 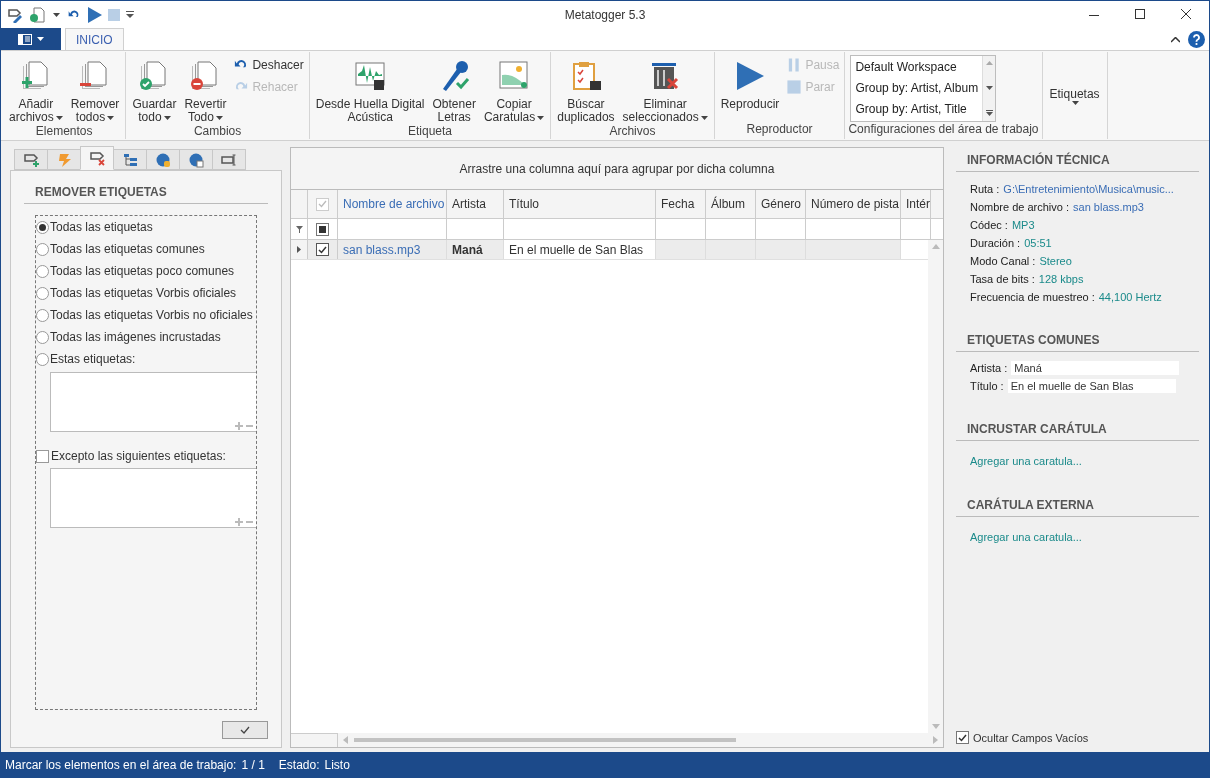 I want to click on play-icon, so click(x=95, y=14).